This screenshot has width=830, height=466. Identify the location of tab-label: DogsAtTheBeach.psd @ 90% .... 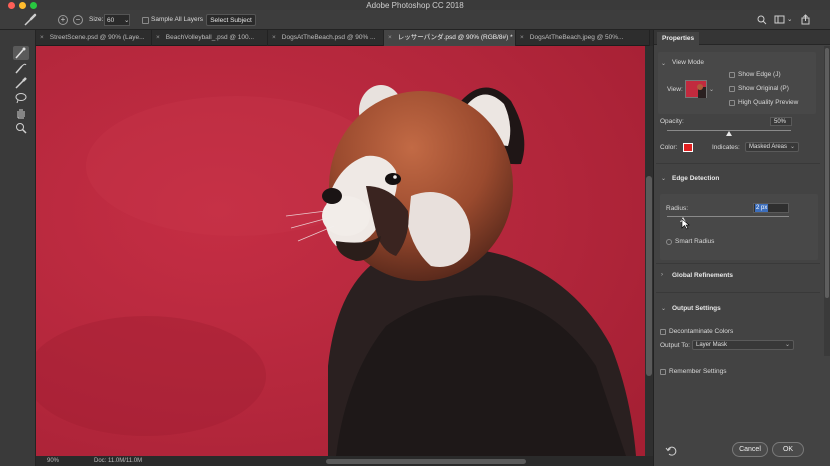
(328, 37).